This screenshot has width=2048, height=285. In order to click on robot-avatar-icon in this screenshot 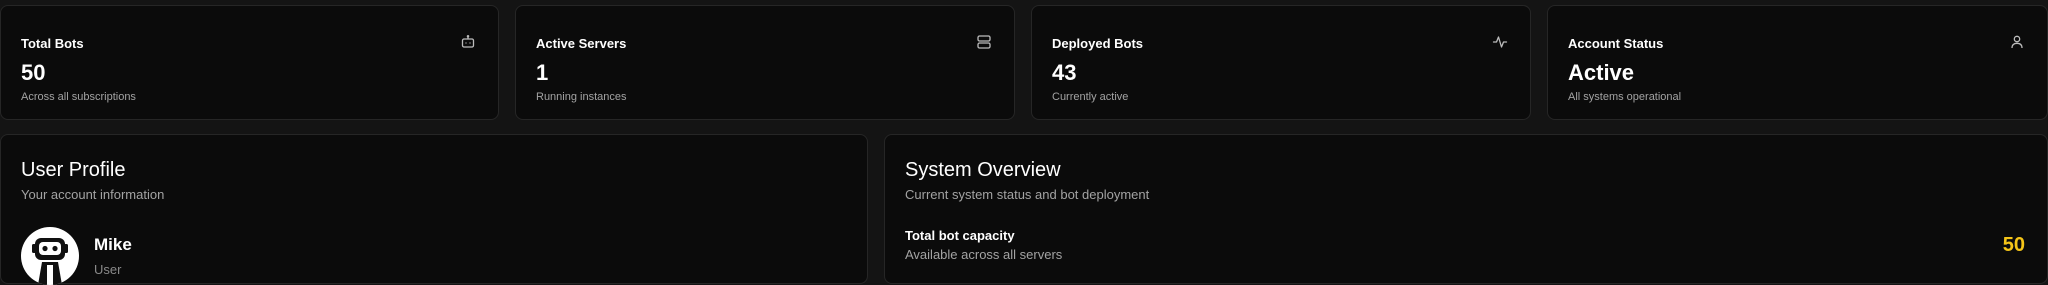, I will do `click(50, 261)`.